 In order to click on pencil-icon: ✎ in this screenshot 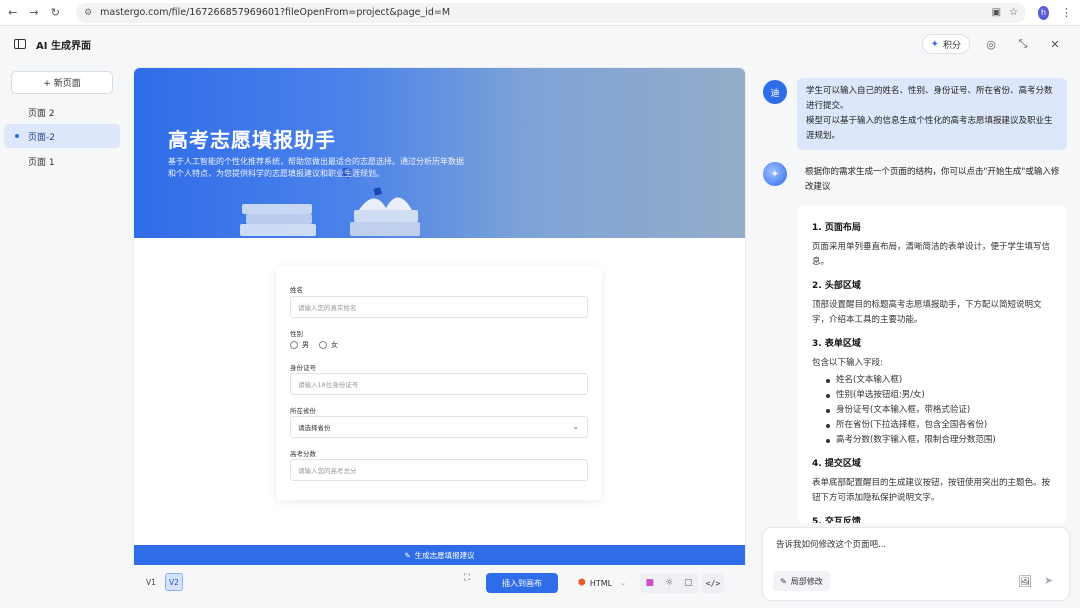, I will do `click(407, 555)`.